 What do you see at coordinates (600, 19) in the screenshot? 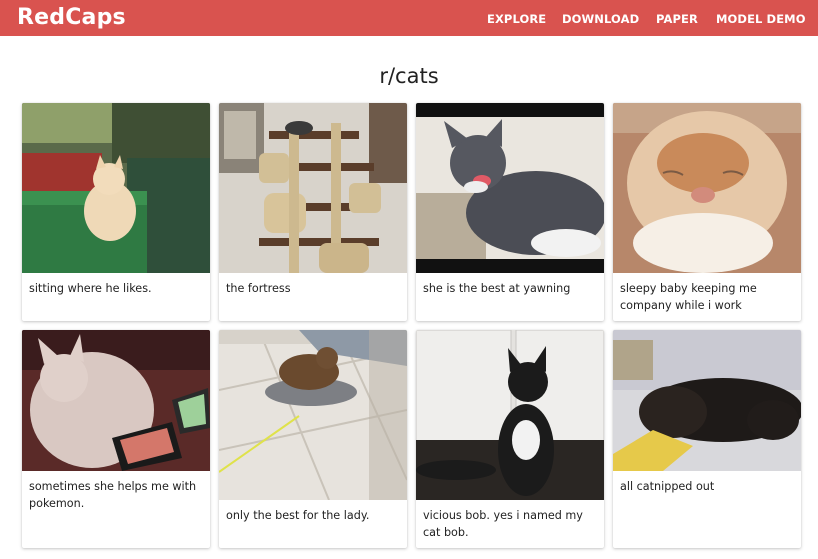
I see `nav-download: DOWNLOAD` at bounding box center [600, 19].